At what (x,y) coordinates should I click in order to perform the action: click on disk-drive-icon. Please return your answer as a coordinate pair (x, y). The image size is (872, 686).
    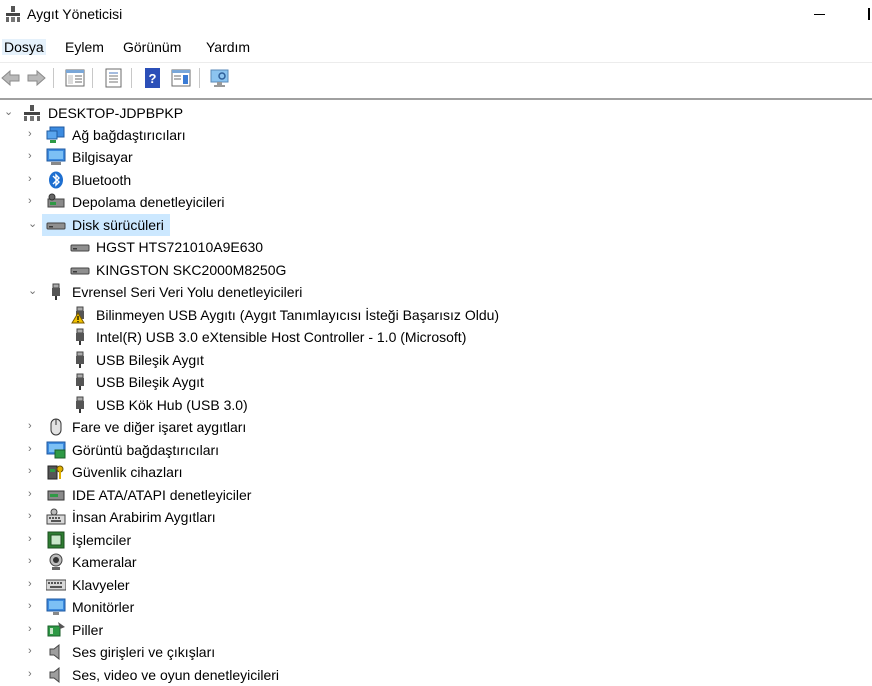
    Looking at the image, I should click on (80, 271).